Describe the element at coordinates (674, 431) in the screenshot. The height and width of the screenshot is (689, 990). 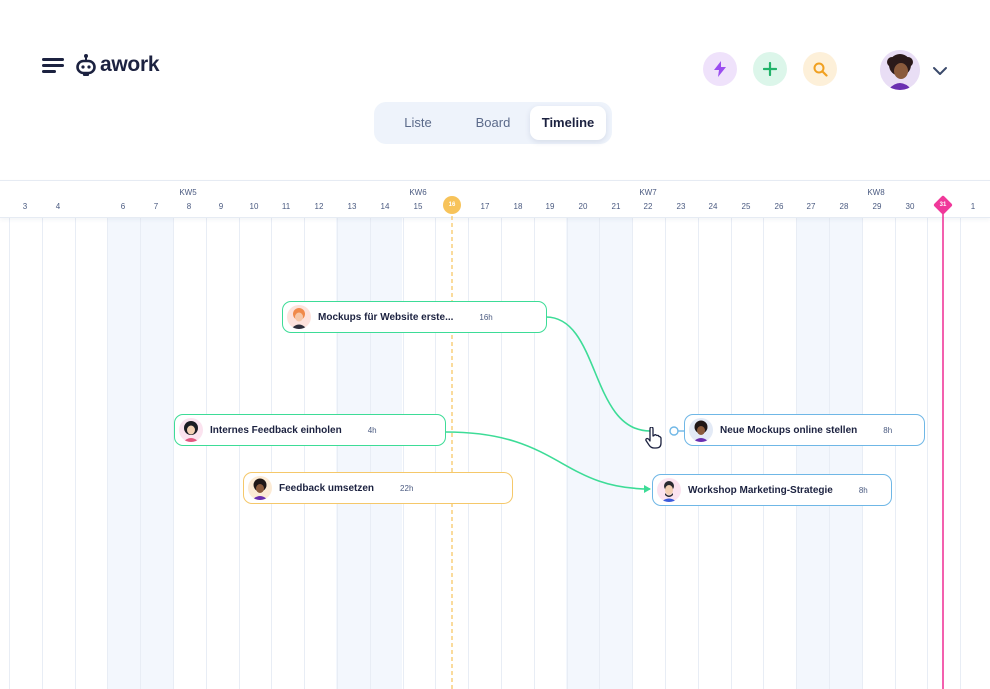
I see `dependency-handle` at that location.